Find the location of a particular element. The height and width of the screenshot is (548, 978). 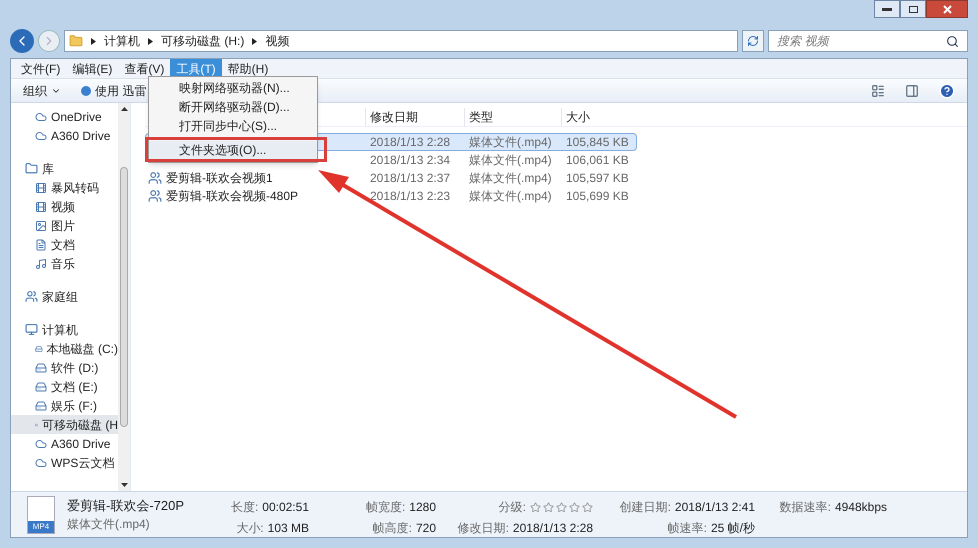

address-field: 计算机 可移动磁盘 (H:) 视频 is located at coordinates (401, 41).